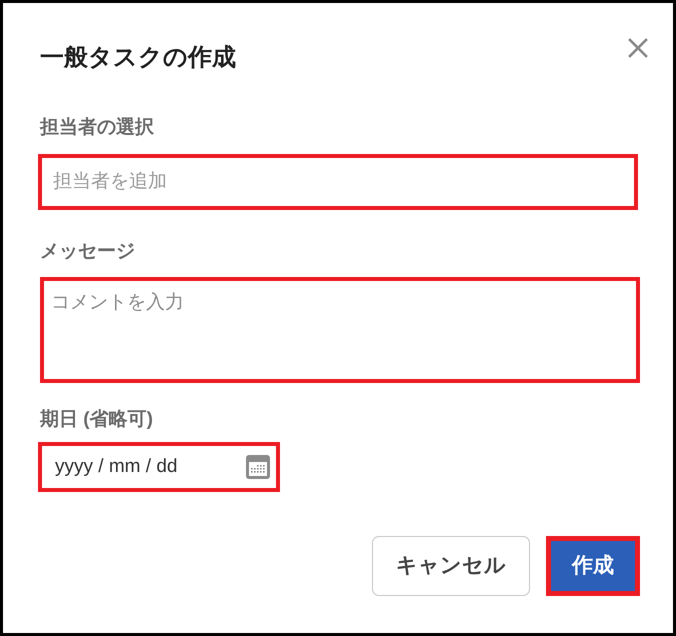 The width and height of the screenshot is (676, 636). I want to click on field-label: メッセージ, so click(87, 252).